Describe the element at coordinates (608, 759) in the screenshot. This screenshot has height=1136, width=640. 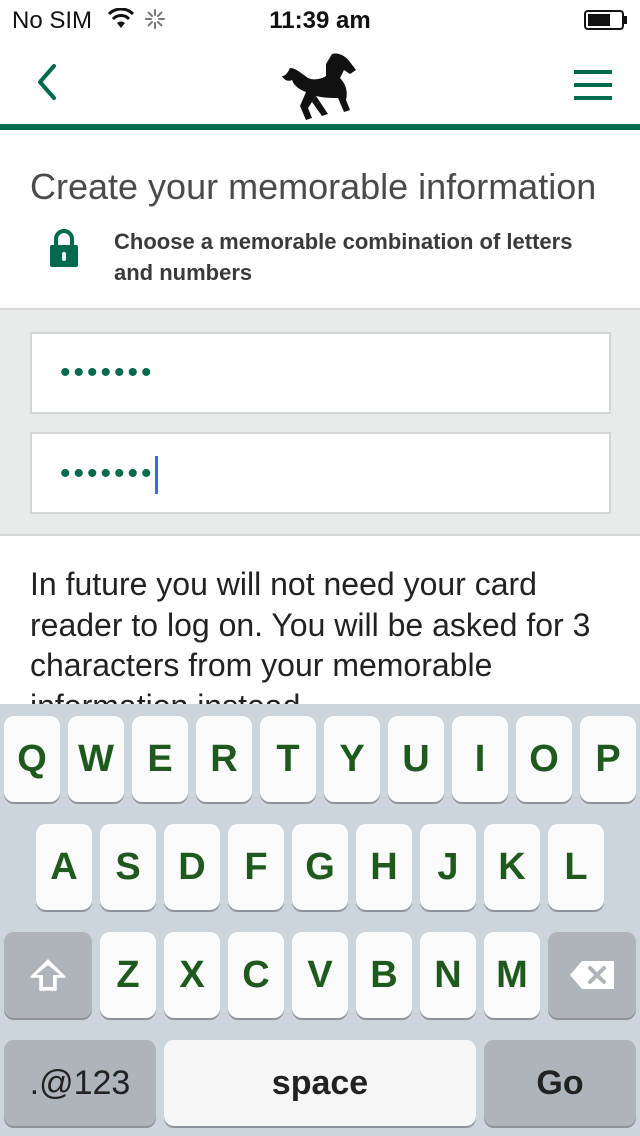
I see `key-p: P` at that location.